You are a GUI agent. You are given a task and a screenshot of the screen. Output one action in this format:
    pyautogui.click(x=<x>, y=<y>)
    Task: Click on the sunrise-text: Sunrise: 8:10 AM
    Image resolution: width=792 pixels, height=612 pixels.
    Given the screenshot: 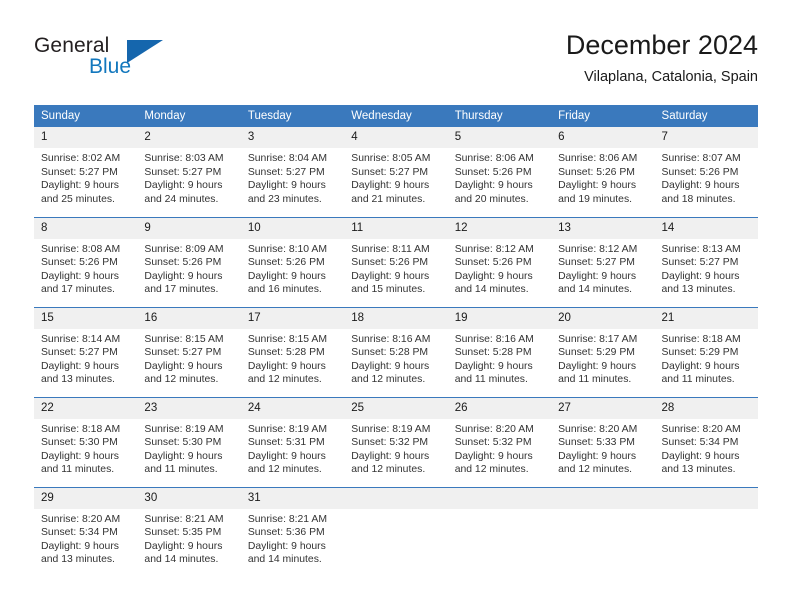 What is the action you would take?
    pyautogui.click(x=287, y=249)
    